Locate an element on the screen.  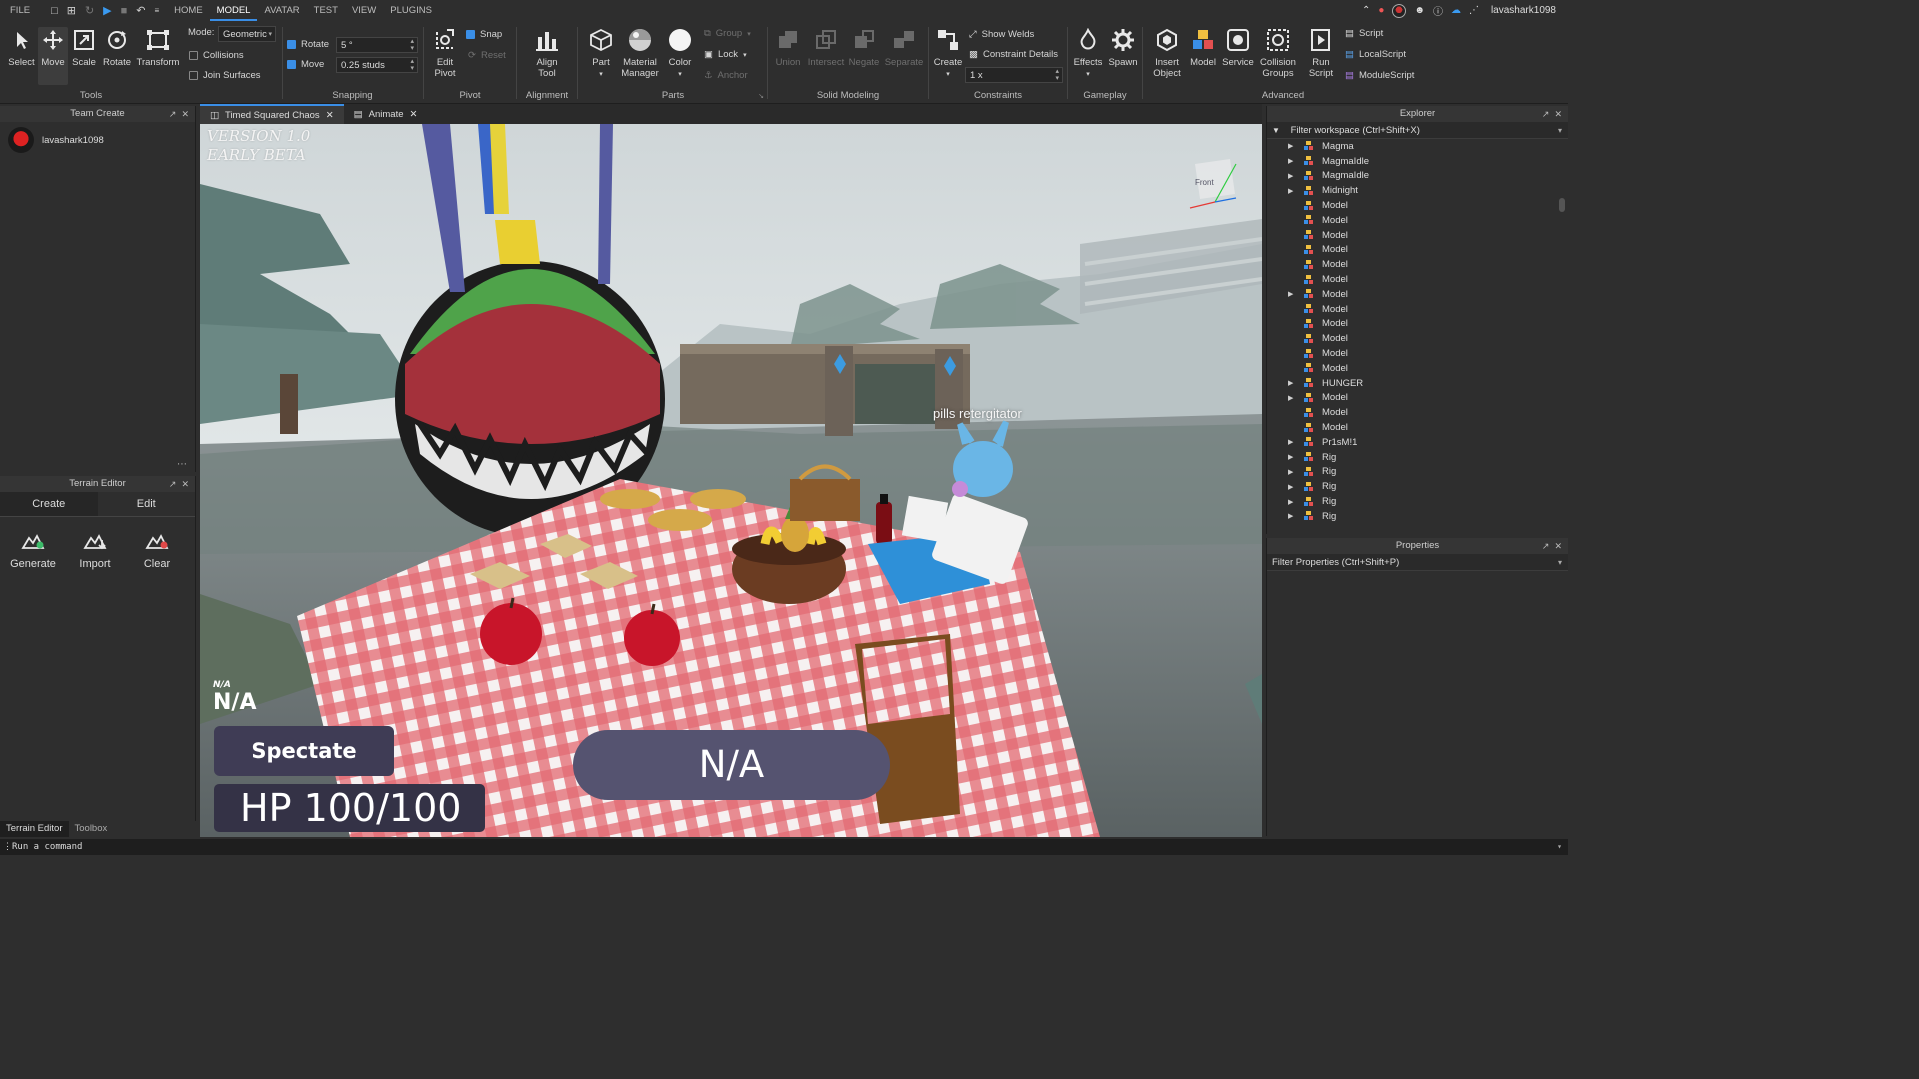
team-create-user: lavashark1098 is located at coordinates (97, 140).